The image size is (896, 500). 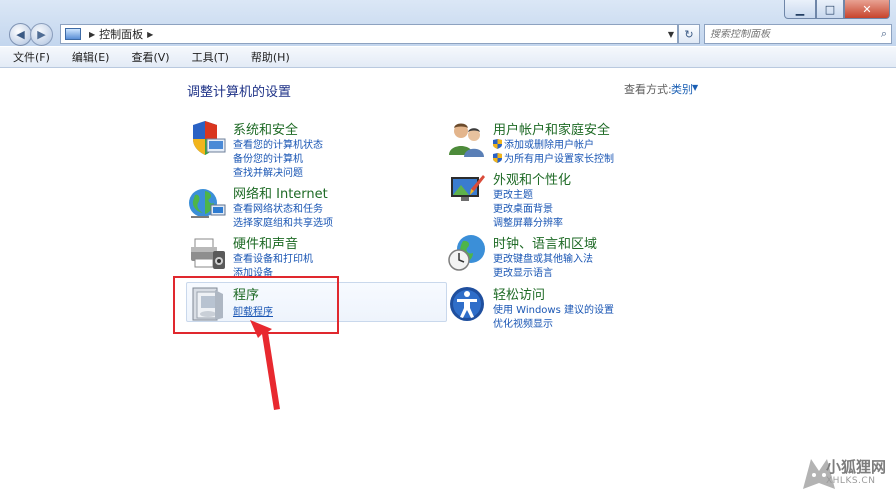 What do you see at coordinates (543, 257) in the screenshot?
I see `link-change-input: 更改键盘或其他输入法` at bounding box center [543, 257].